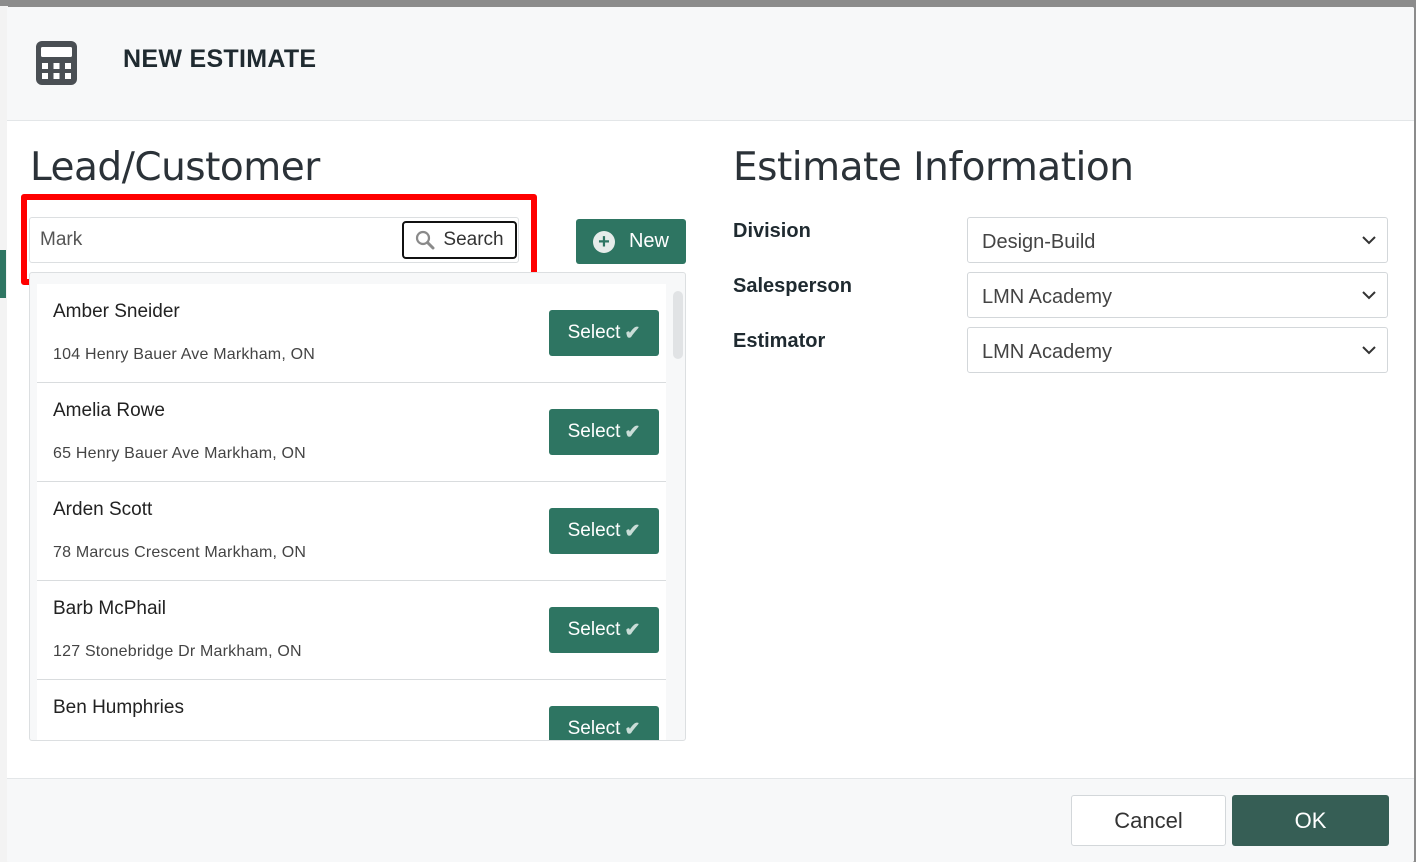  I want to click on estimator-select: LMN Academy, so click(1177, 350).